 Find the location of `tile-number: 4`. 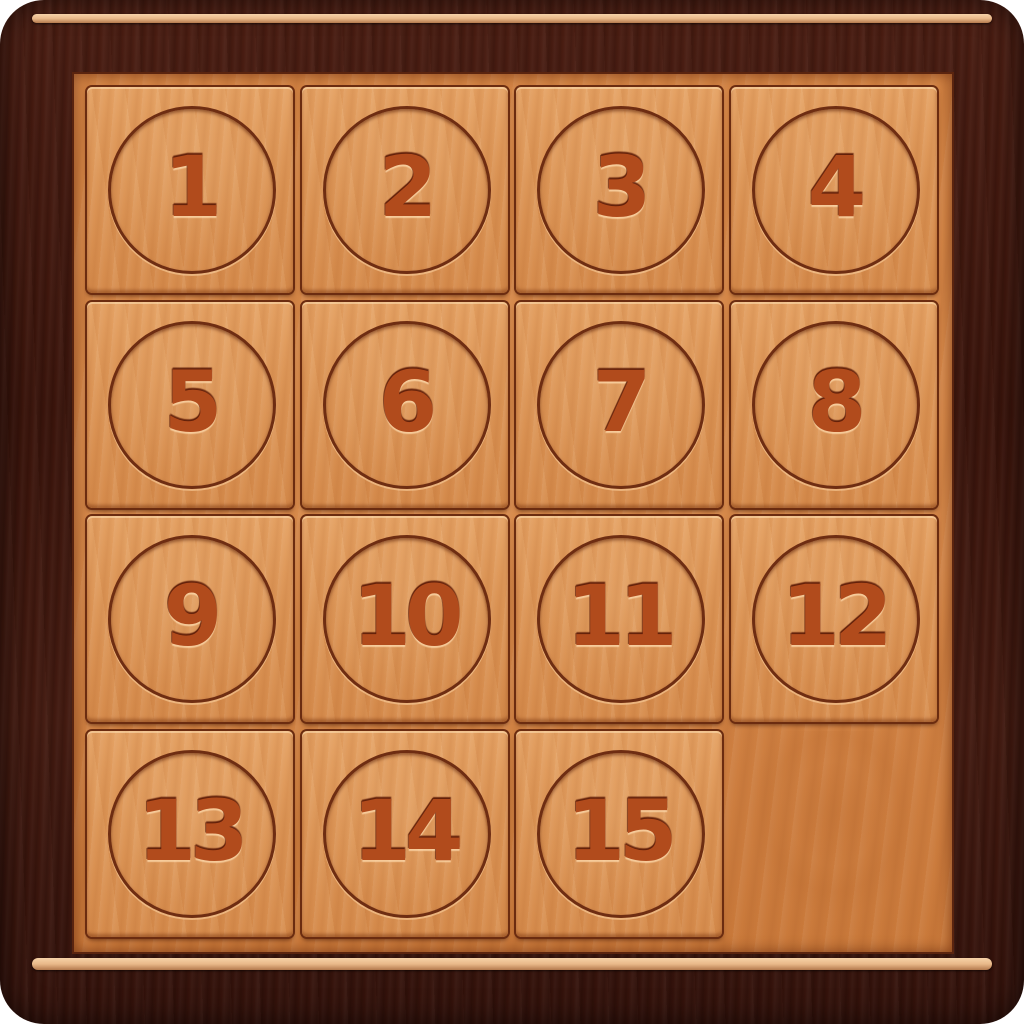

tile-number: 4 is located at coordinates (836, 187).